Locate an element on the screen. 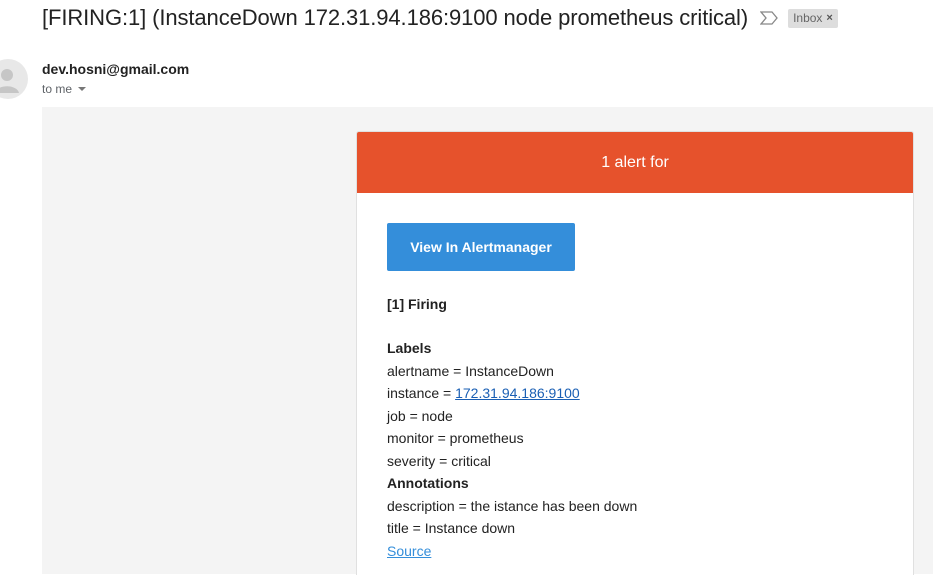  label-key: job = is located at coordinates (404, 415).